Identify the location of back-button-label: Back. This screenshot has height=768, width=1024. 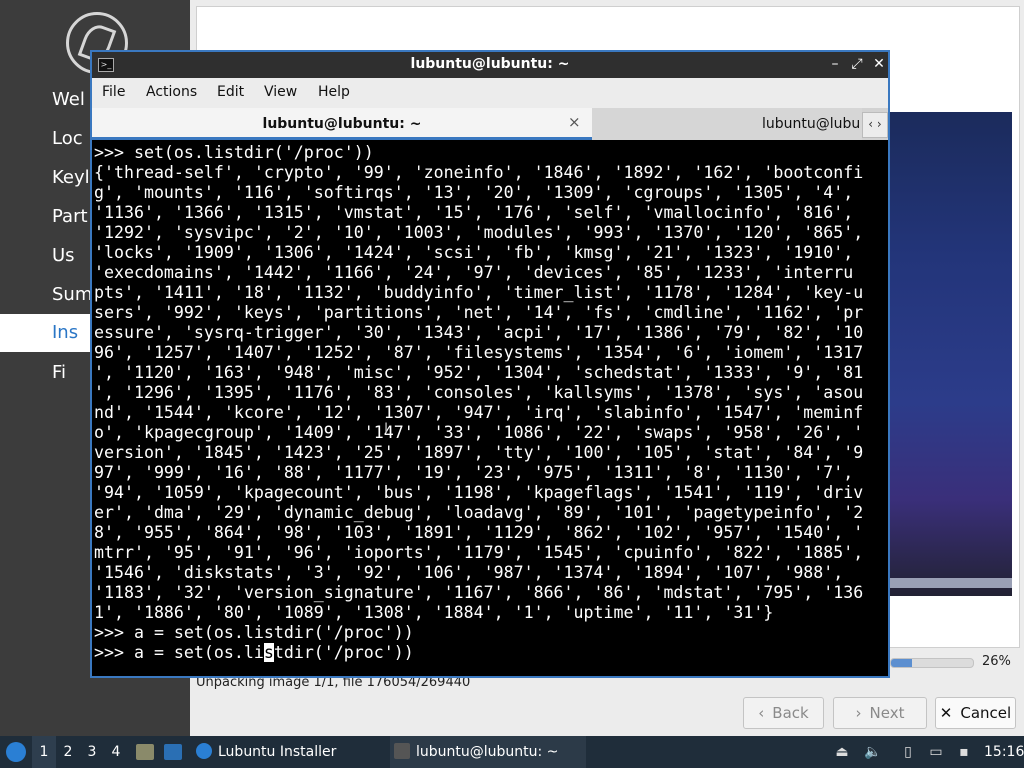
(790, 713).